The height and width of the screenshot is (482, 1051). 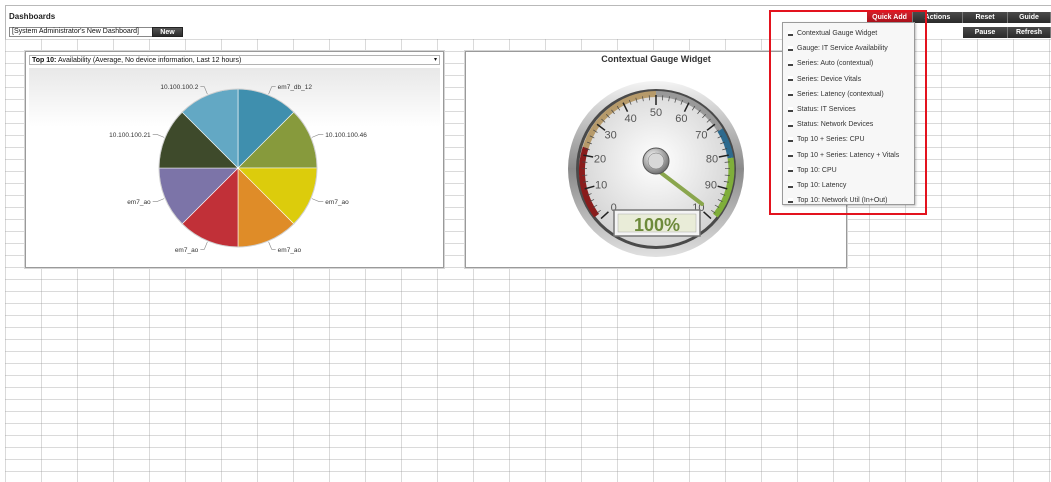 I want to click on widget-title-bold: Top 10:, so click(x=44, y=60).